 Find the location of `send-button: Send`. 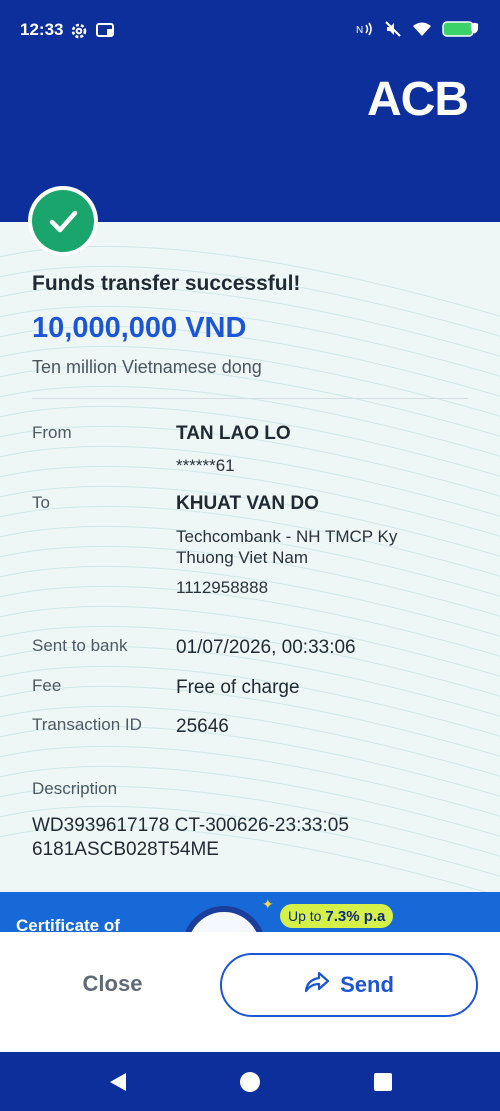

send-button: Send is located at coordinates (349, 985).